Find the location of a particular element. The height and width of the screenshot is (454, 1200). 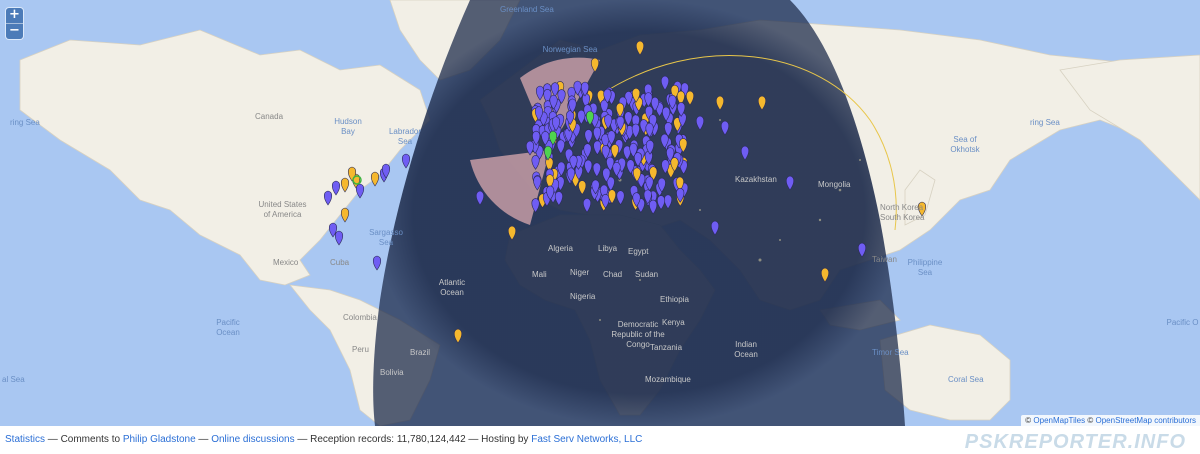

label-timor-sea: Timor Sea is located at coordinates (890, 352).